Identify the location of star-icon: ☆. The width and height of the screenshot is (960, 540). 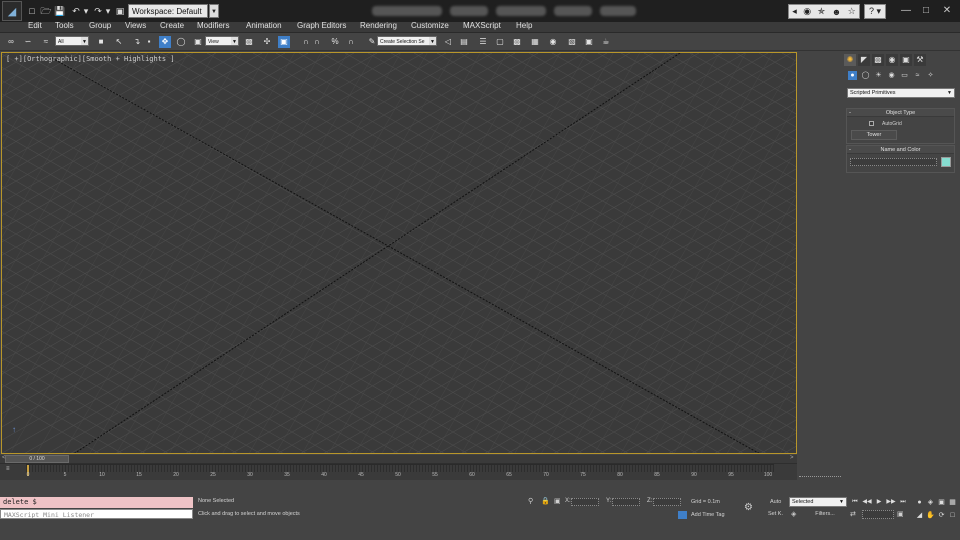
(852, 11).